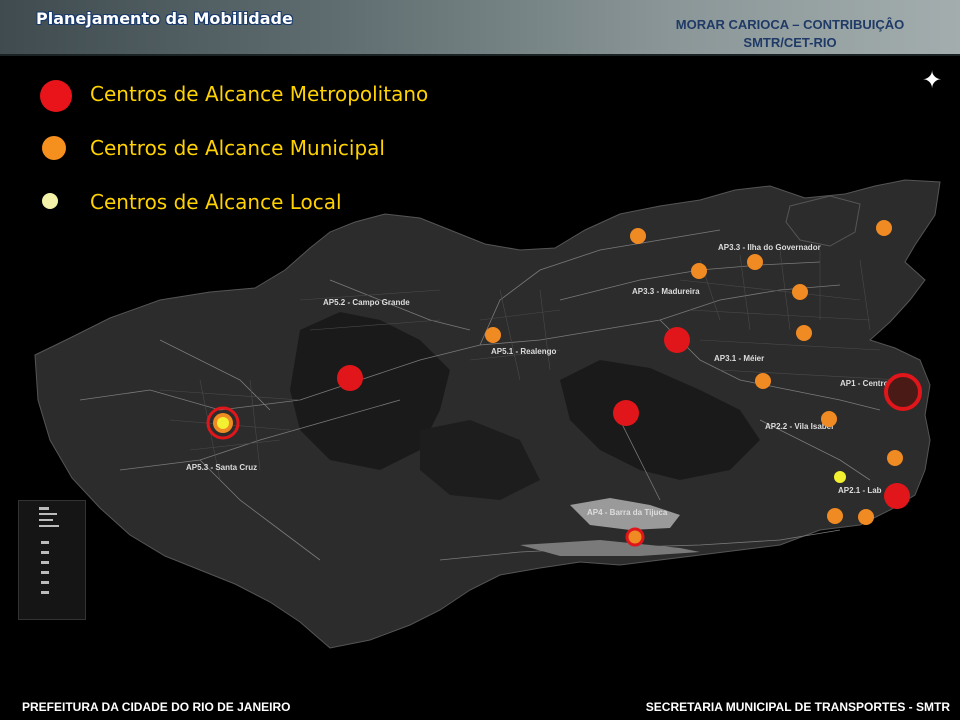  Describe the element at coordinates (54, 148) in the screenshot. I see `legend-dot-municipal` at that location.